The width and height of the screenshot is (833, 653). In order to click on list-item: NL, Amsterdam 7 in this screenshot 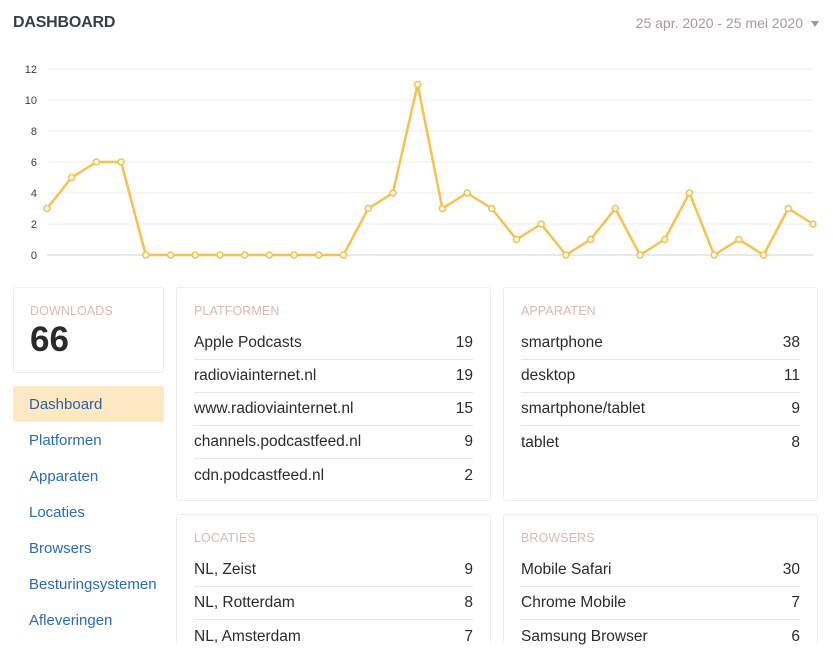, I will do `click(333, 636)`.